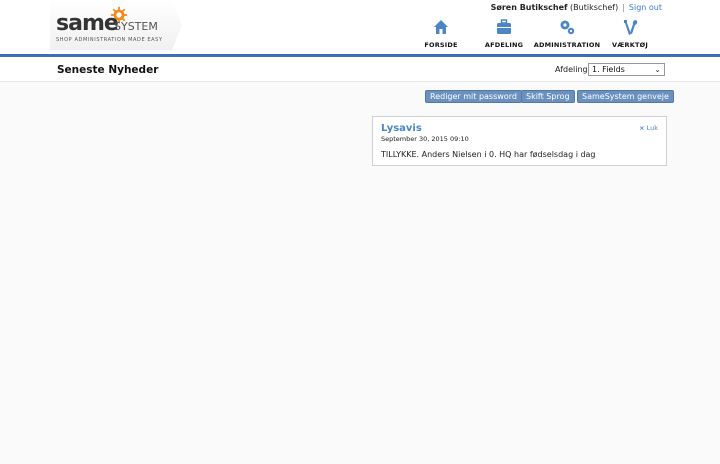 The height and width of the screenshot is (464, 720). Describe the element at coordinates (567, 45) in the screenshot. I see `nav-label-administration: ADMINISTRATION` at that location.